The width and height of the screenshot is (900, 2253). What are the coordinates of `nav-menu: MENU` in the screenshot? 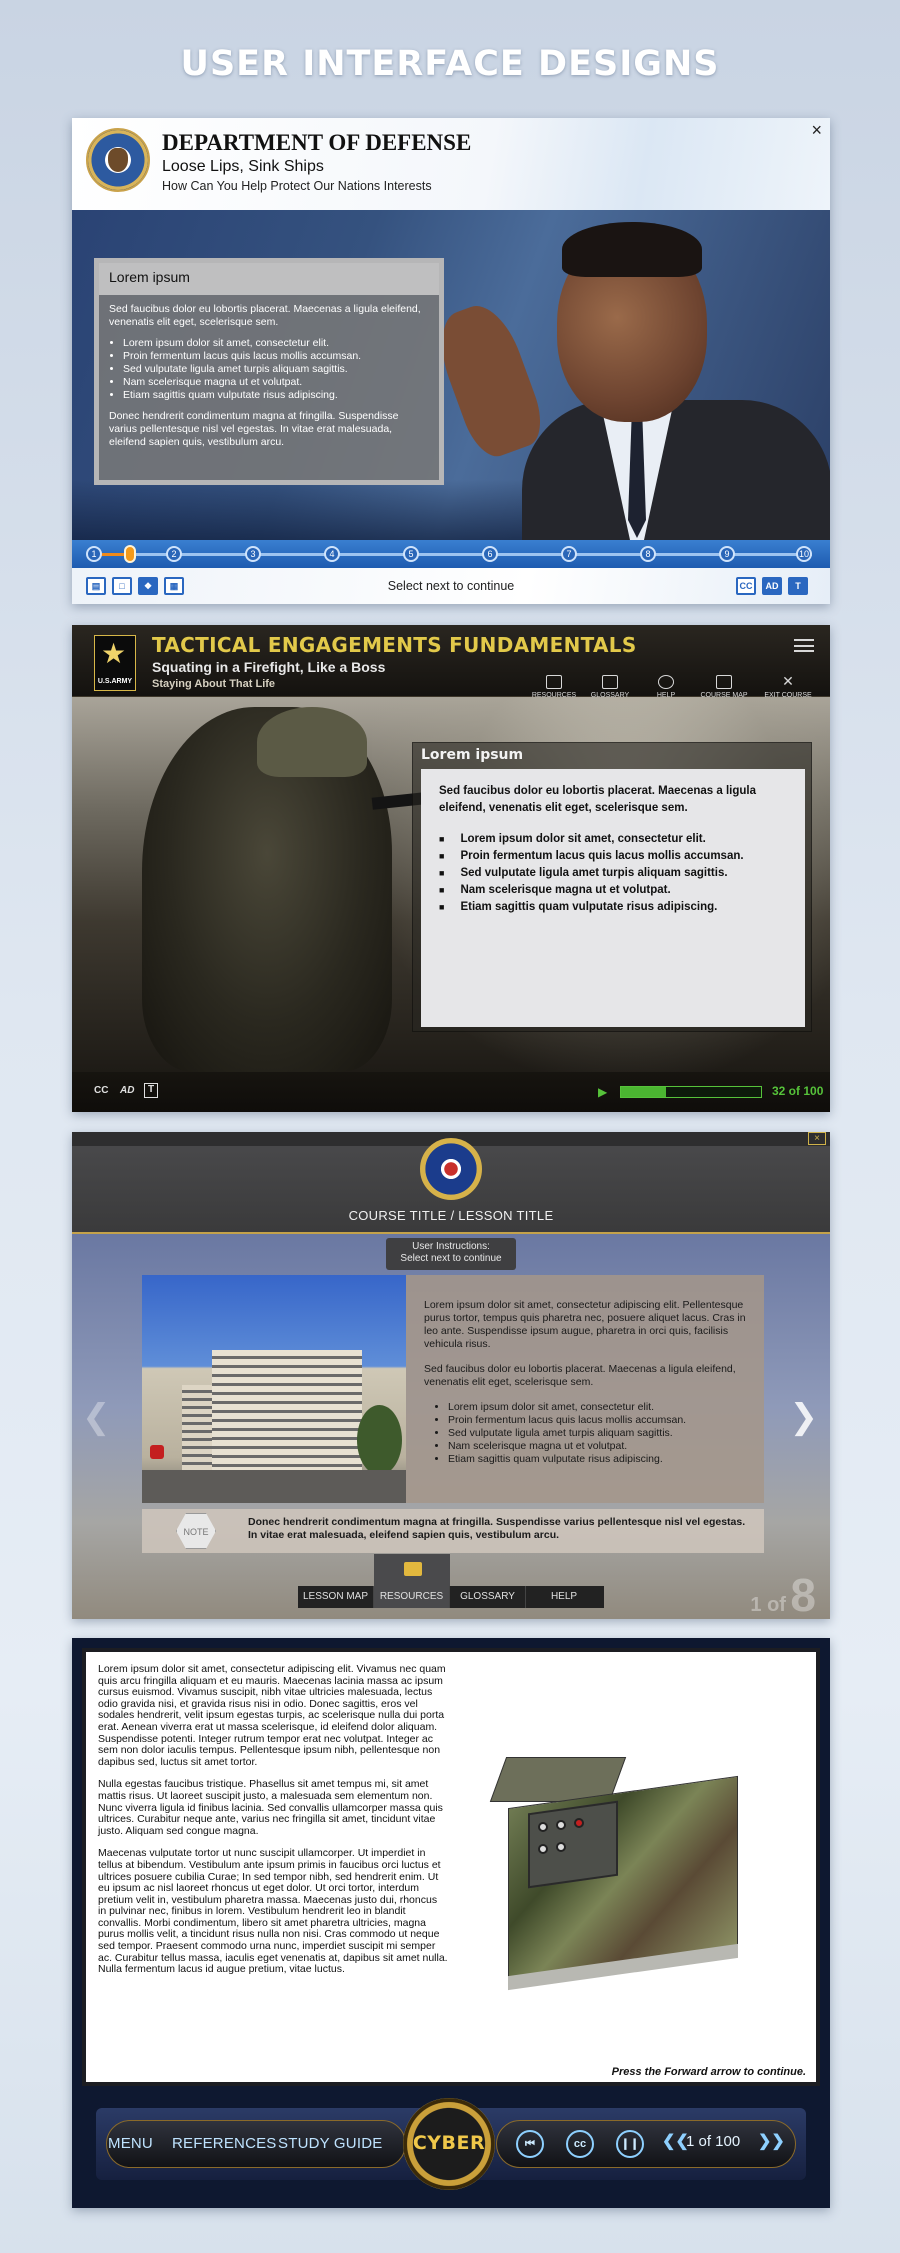 It's located at (130, 2143).